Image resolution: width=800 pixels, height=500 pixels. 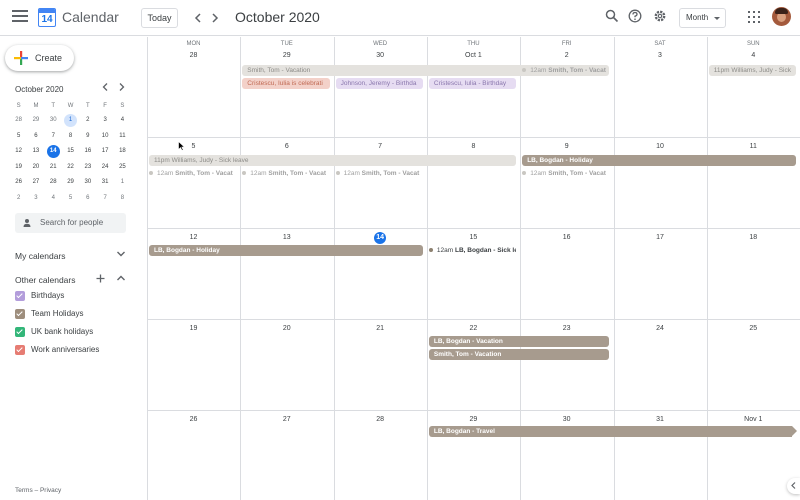 I want to click on mini-calendar-day: 9, so click(x=87, y=137).